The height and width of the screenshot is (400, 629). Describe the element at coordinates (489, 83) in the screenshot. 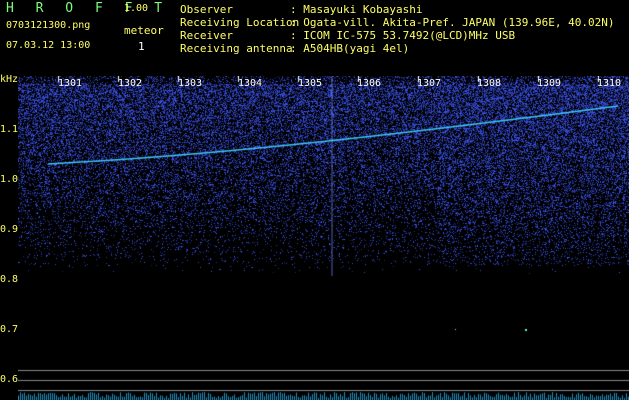

I see `time-tick-label: 1308` at that location.